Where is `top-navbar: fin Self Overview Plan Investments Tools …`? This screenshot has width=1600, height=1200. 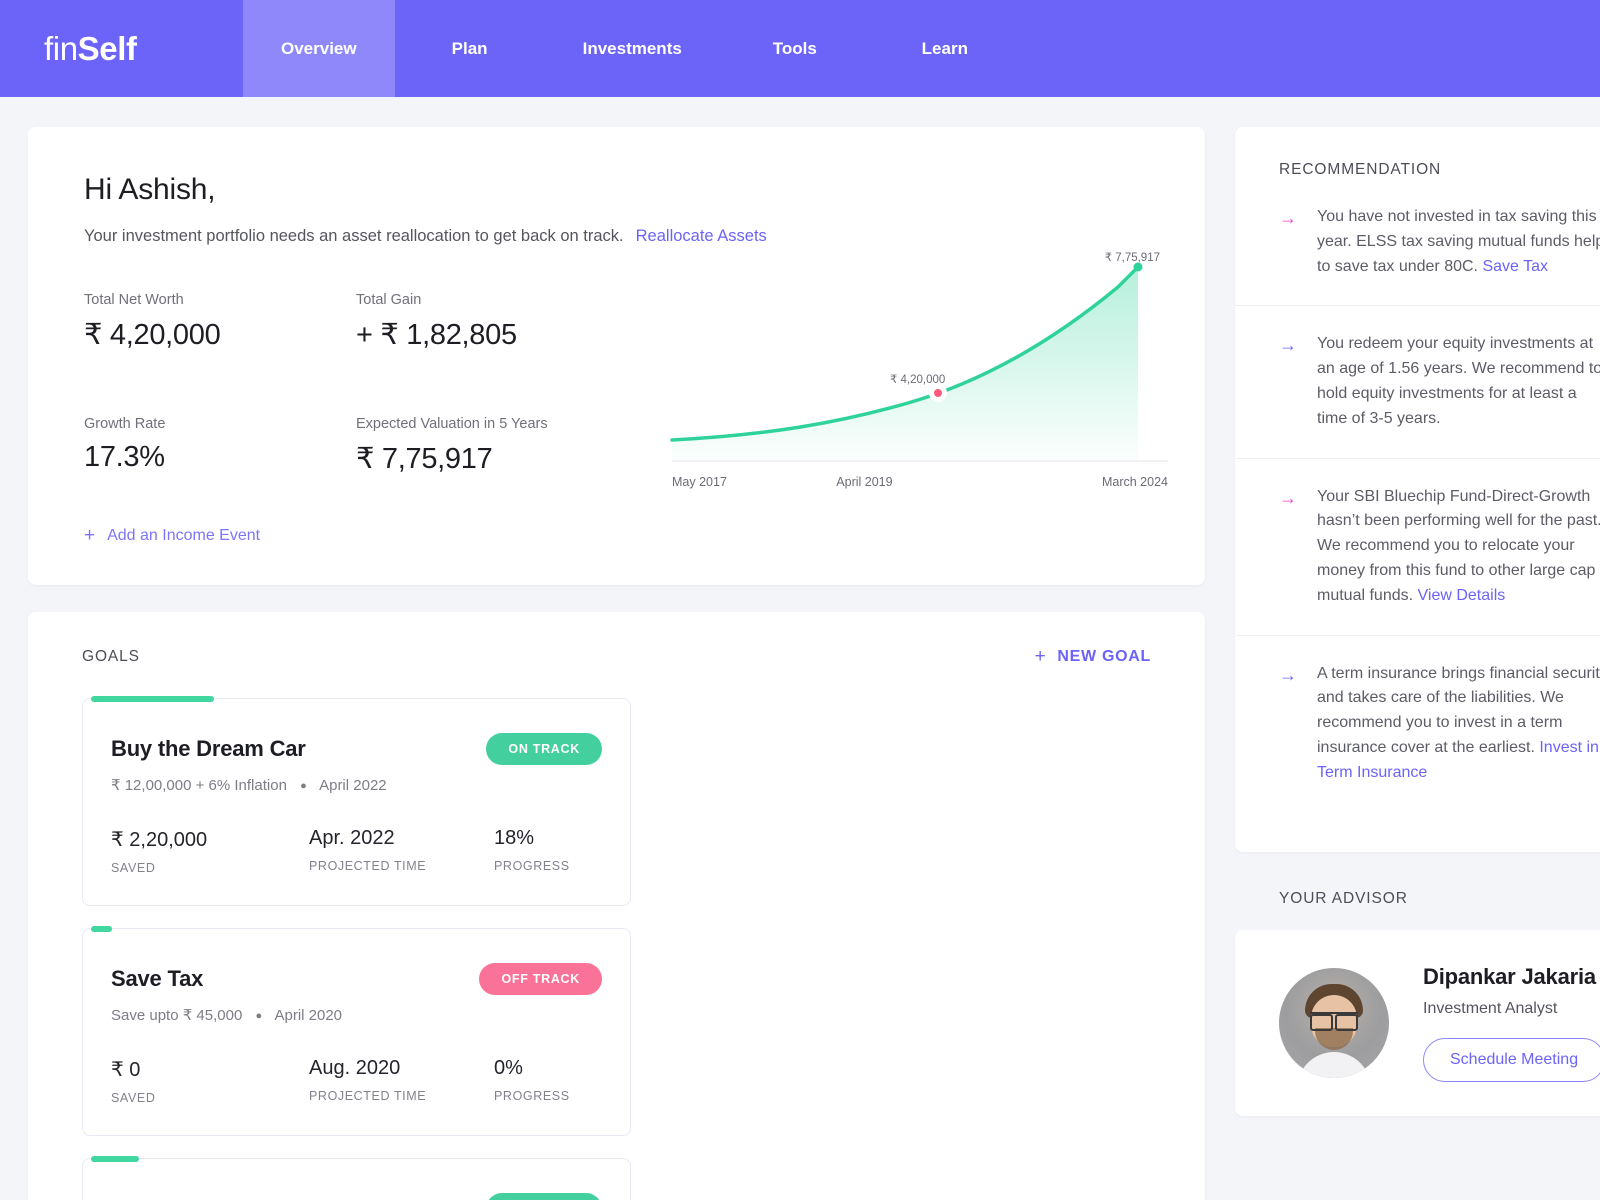
top-navbar: fin Self Overview Plan Investments Tools … is located at coordinates (800, 48).